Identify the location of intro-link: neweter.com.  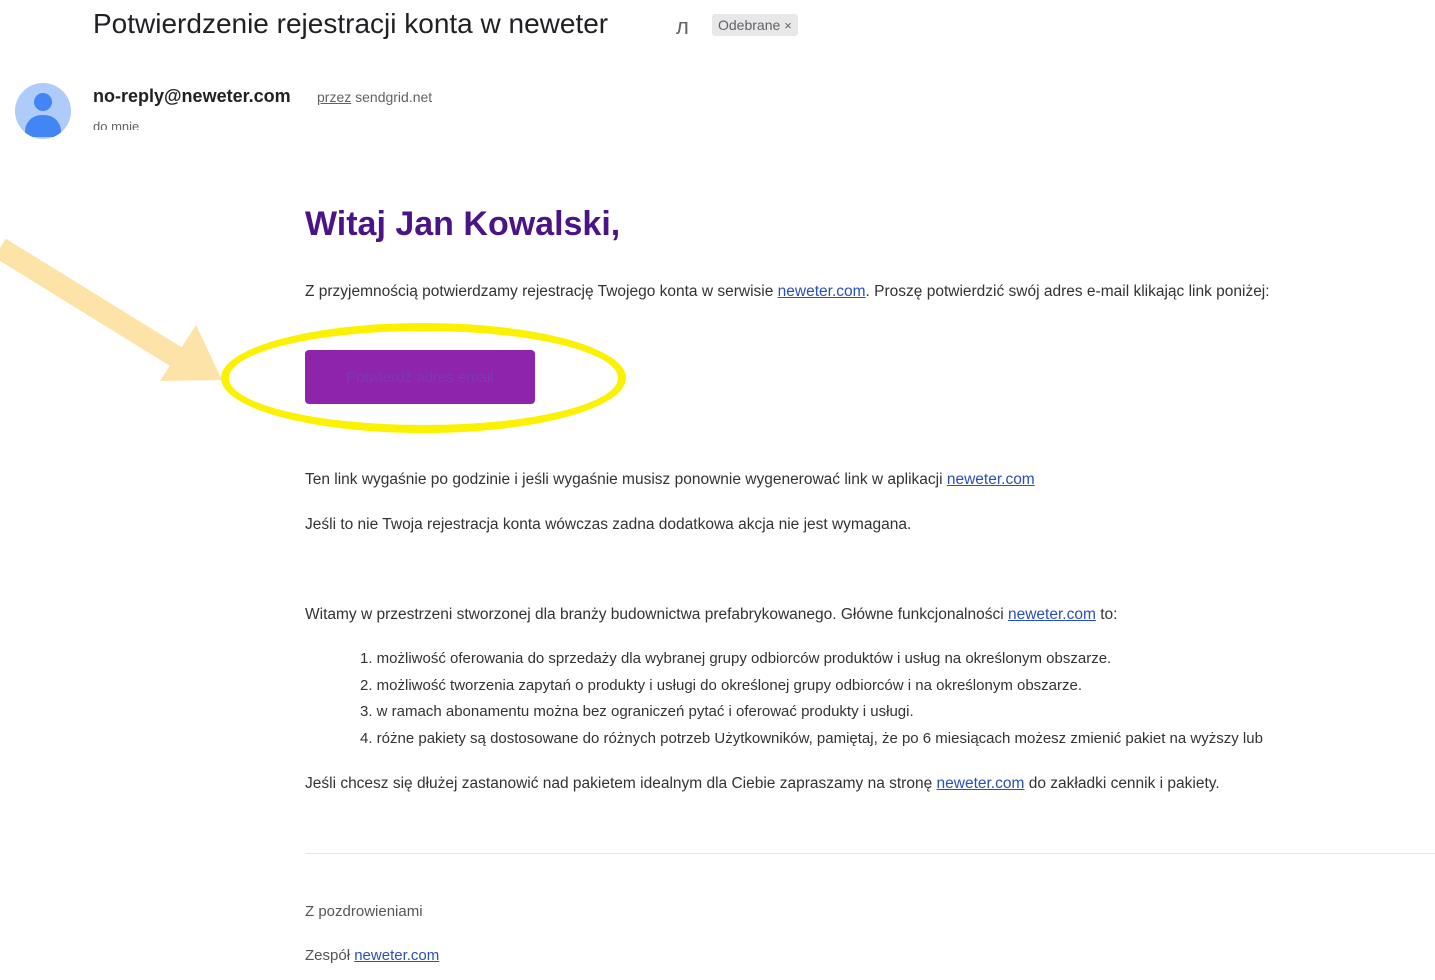
(822, 291).